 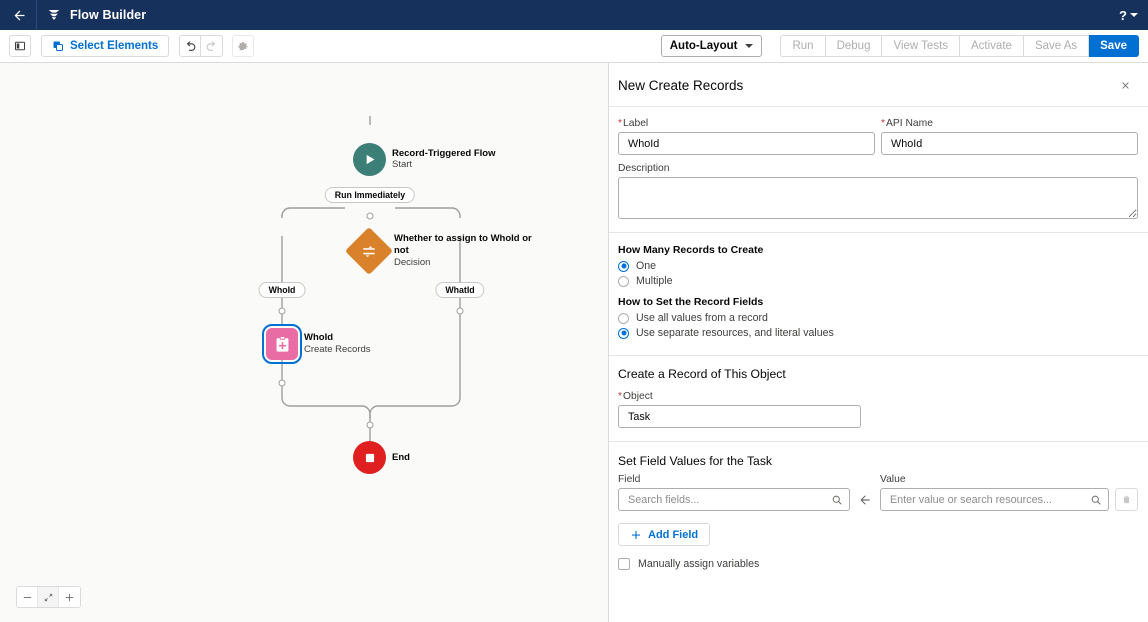 What do you see at coordinates (370, 195) in the screenshot?
I see `pill-run-immediately: Run Immediately` at bounding box center [370, 195].